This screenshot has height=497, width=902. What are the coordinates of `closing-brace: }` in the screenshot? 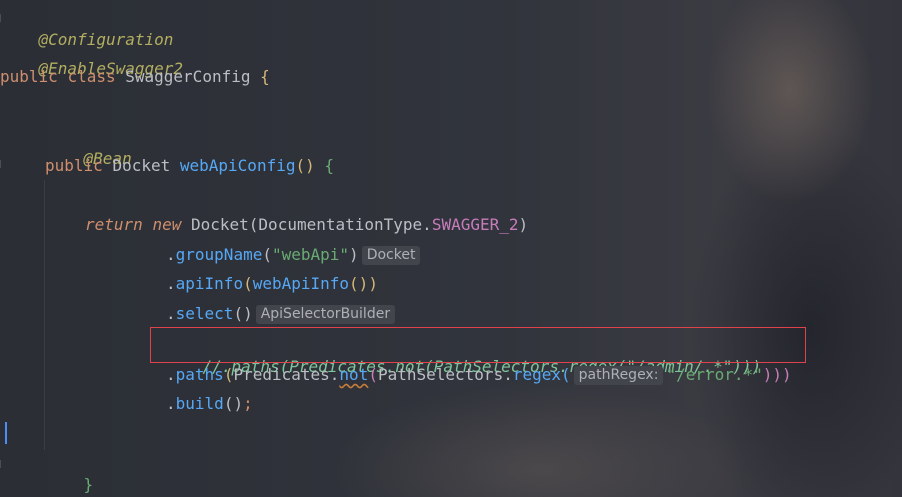 It's located at (88, 484).